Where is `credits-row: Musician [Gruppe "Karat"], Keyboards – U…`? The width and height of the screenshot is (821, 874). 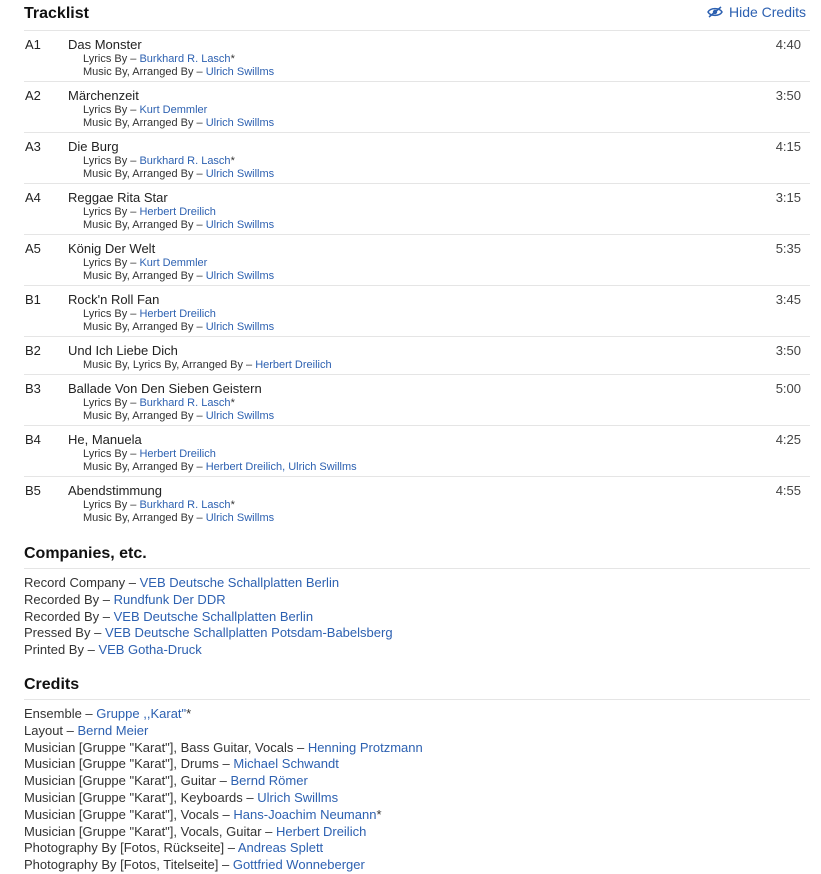
credits-row: Musician [Gruppe "Karat"], Keyboards – U… is located at coordinates (422, 798).